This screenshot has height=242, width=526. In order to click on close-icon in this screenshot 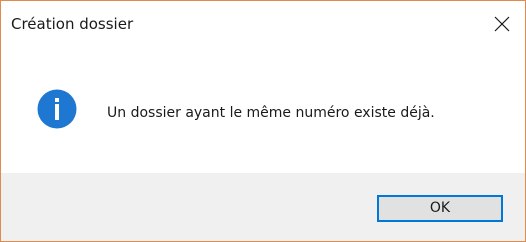, I will do `click(502, 24)`.